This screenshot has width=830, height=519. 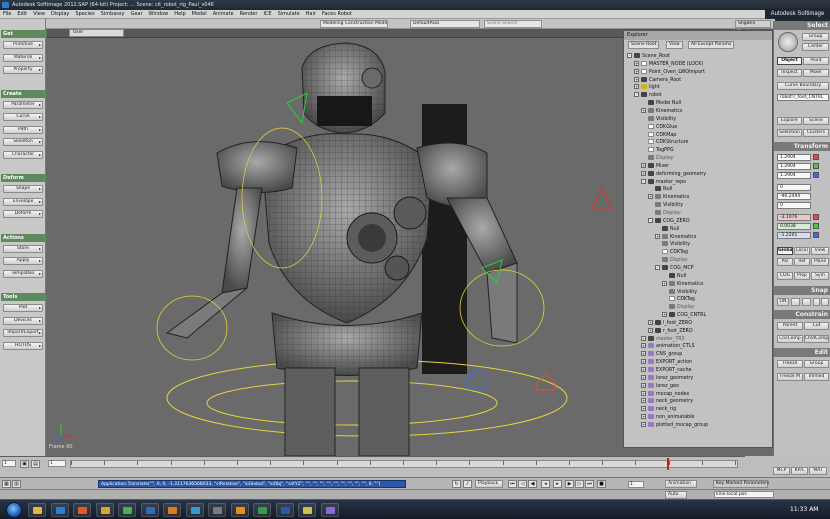 I want to click on tree-node: + master_TRS, so click(x=663, y=339).